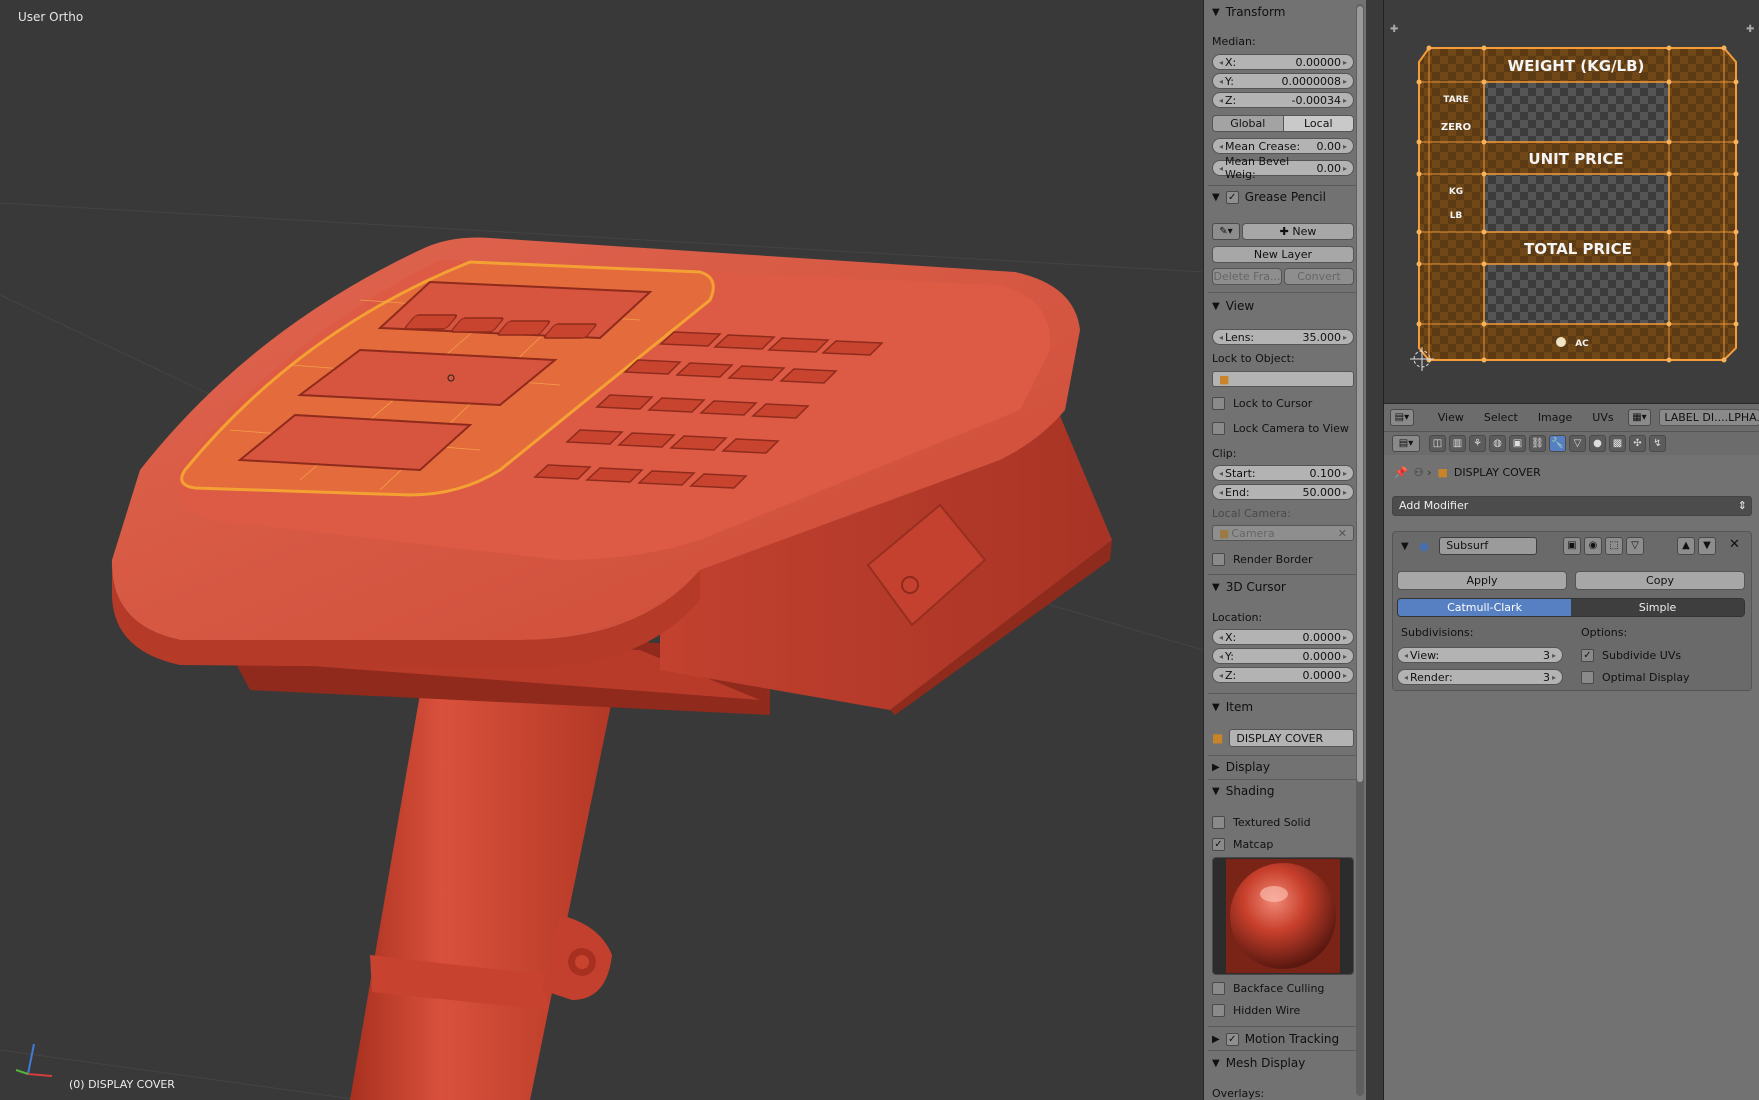  I want to click on median-x-field: ◂ X: 0.00000 ▸, so click(1283, 62).